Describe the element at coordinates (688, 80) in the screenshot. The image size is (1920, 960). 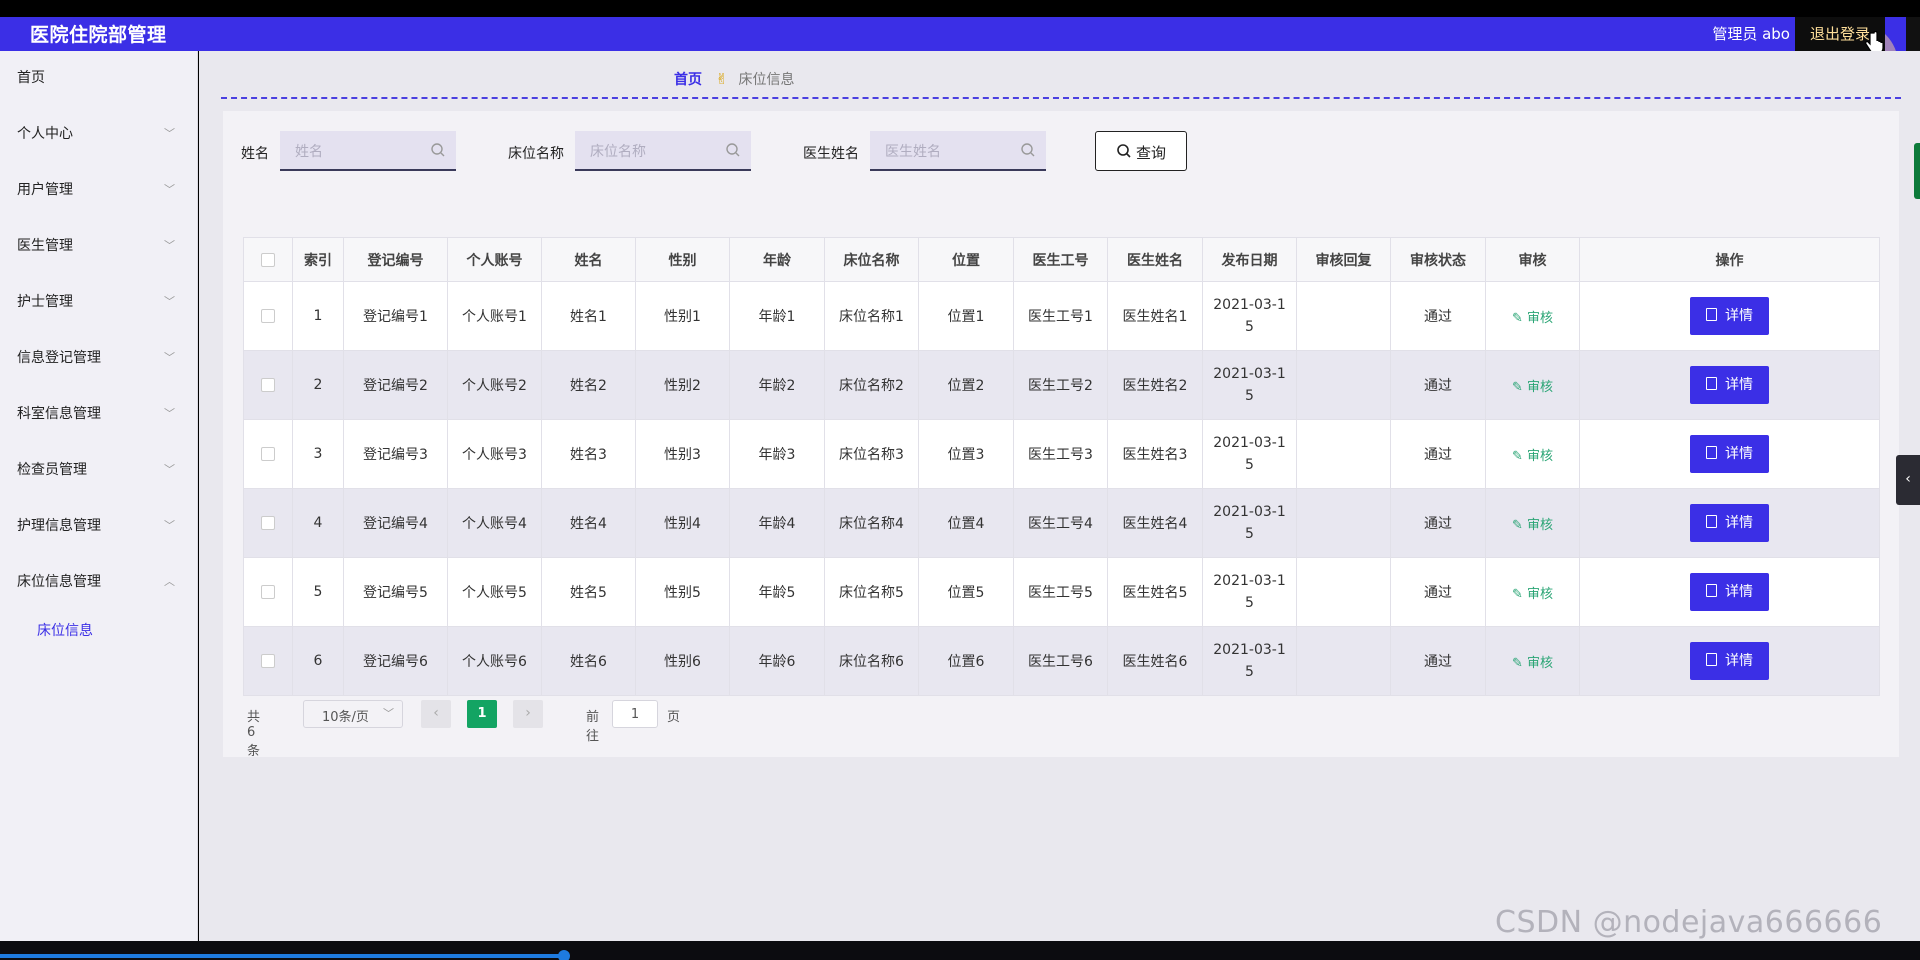
I see `breadcrumb-home: 首页` at that location.